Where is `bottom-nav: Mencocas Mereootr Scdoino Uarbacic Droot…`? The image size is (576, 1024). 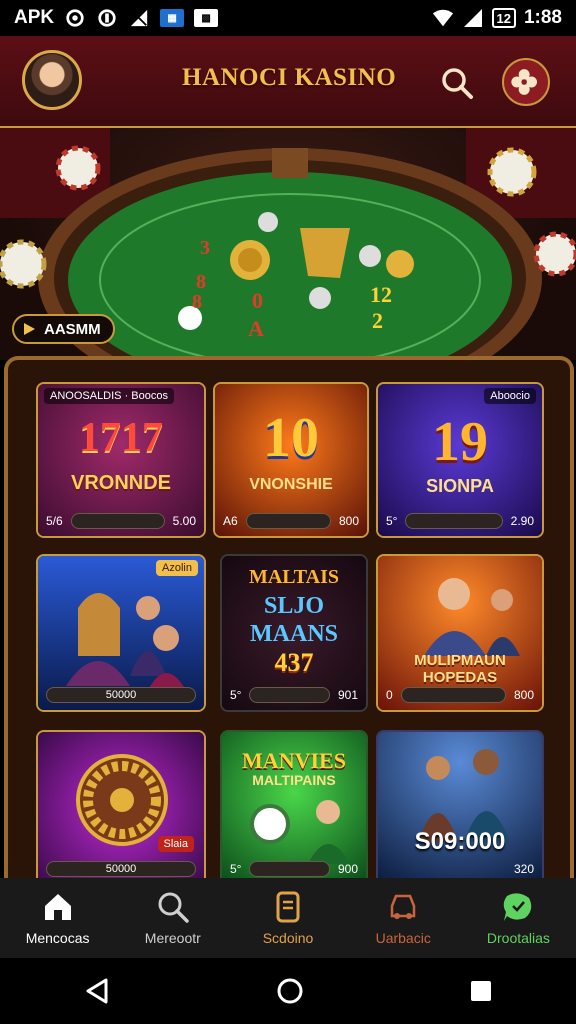 bottom-nav: Mencocas Mereootr Scdoino Uarbacic Droot… is located at coordinates (288, 918).